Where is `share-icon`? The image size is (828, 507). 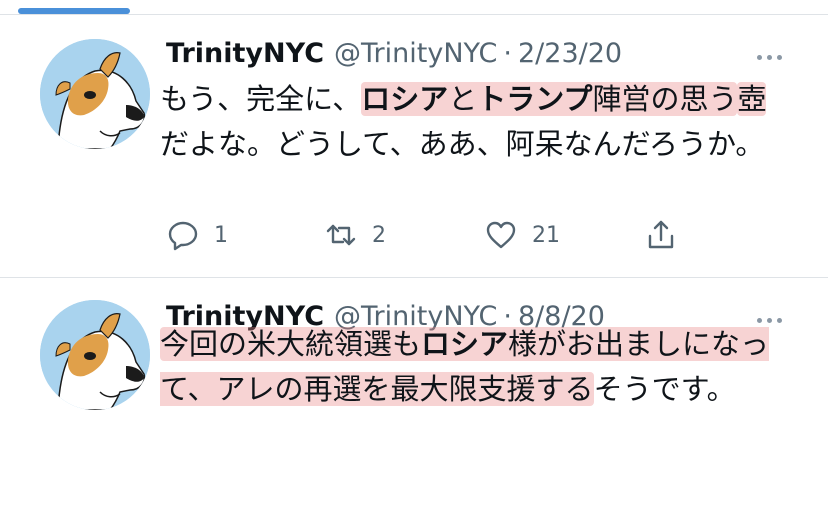
share-icon is located at coordinates (661, 234).